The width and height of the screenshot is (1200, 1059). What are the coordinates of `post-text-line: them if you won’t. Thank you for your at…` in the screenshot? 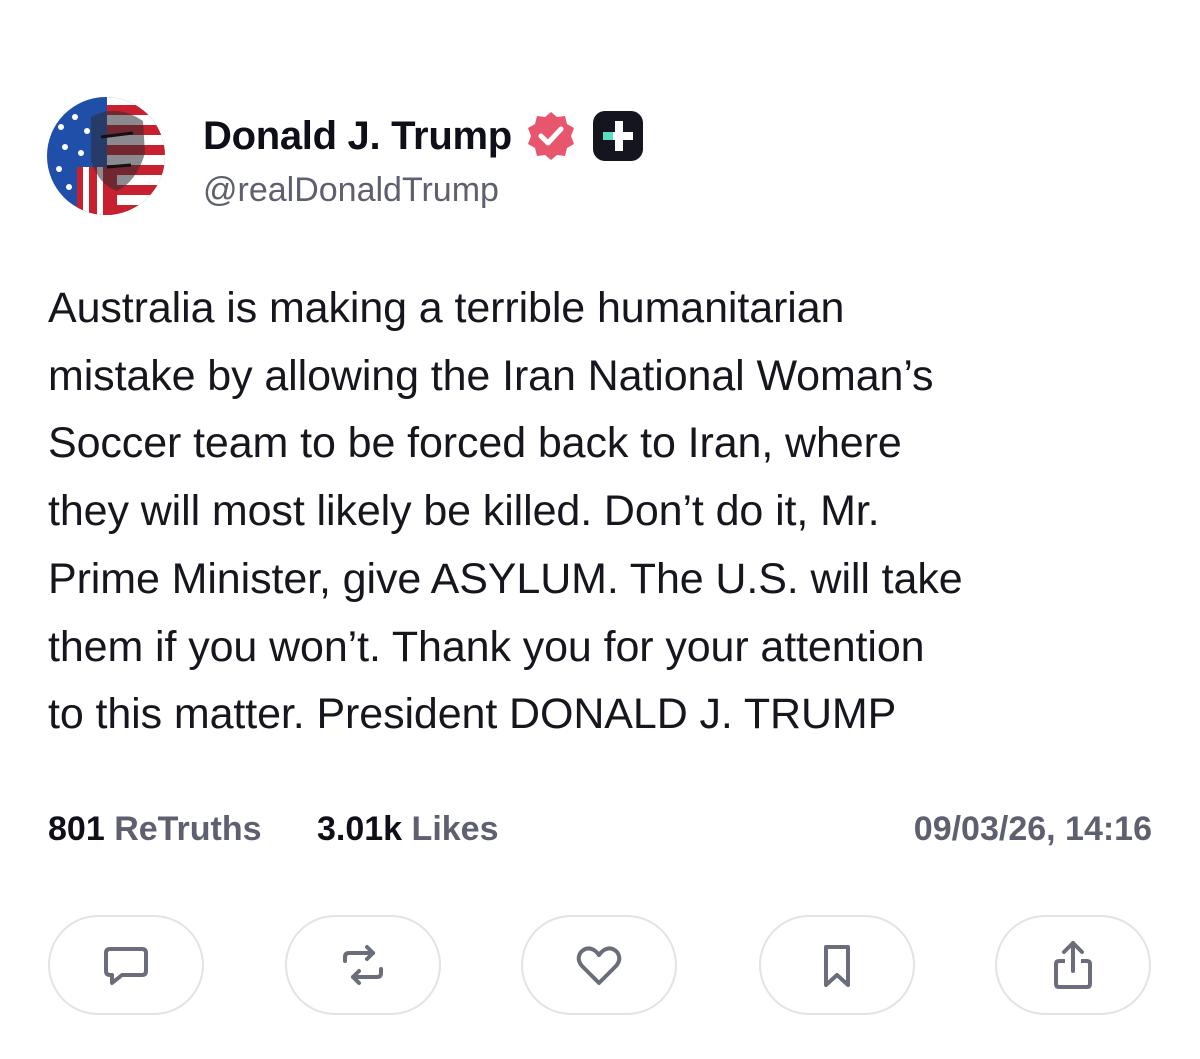 It's located at (486, 646).